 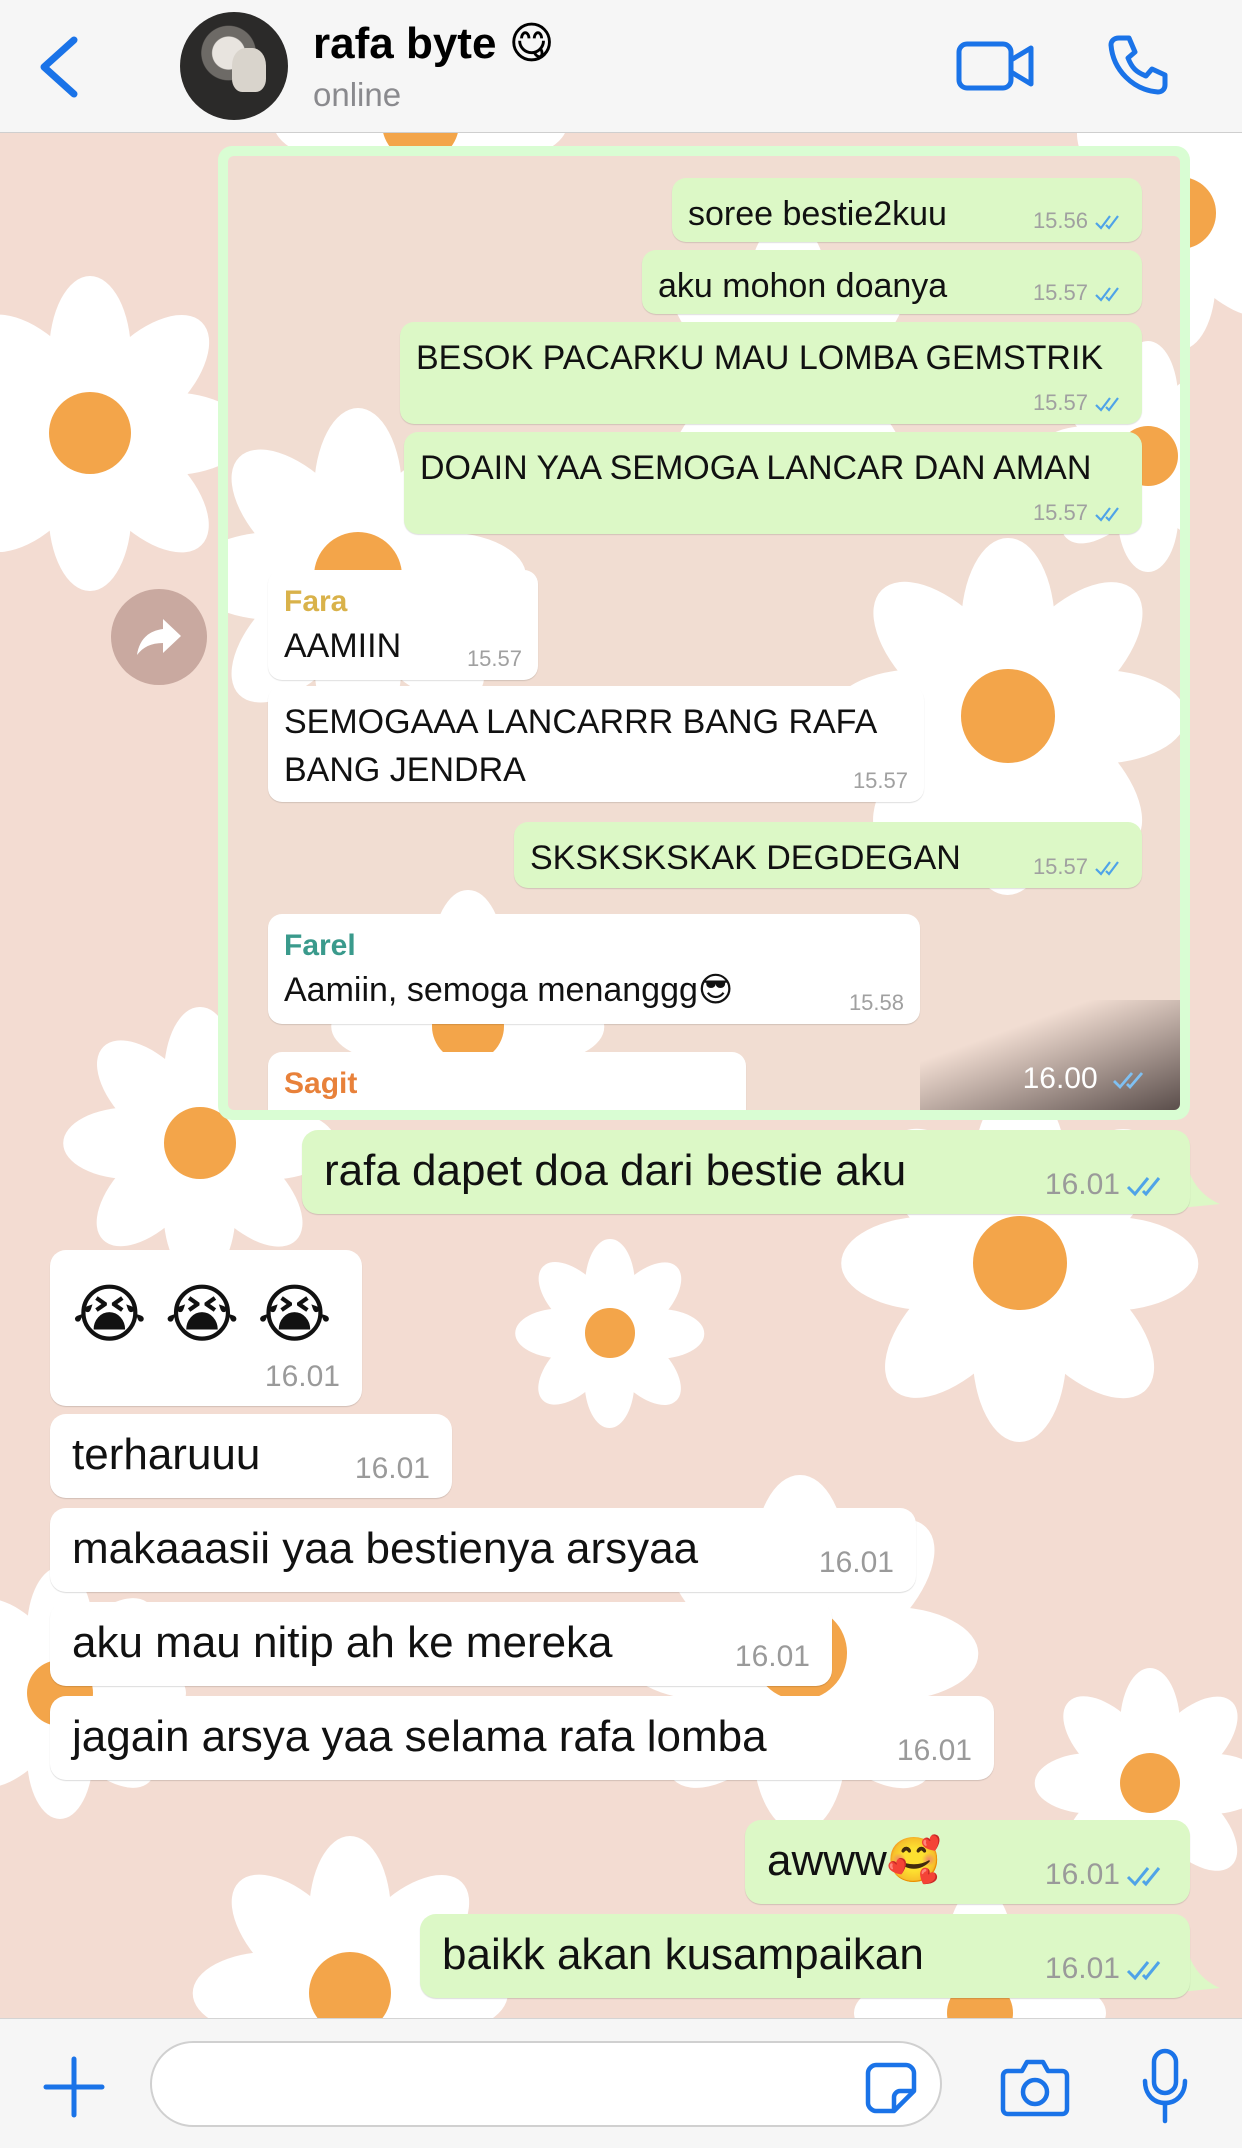 I want to click on sticker-button, so click(x=891, y=2088).